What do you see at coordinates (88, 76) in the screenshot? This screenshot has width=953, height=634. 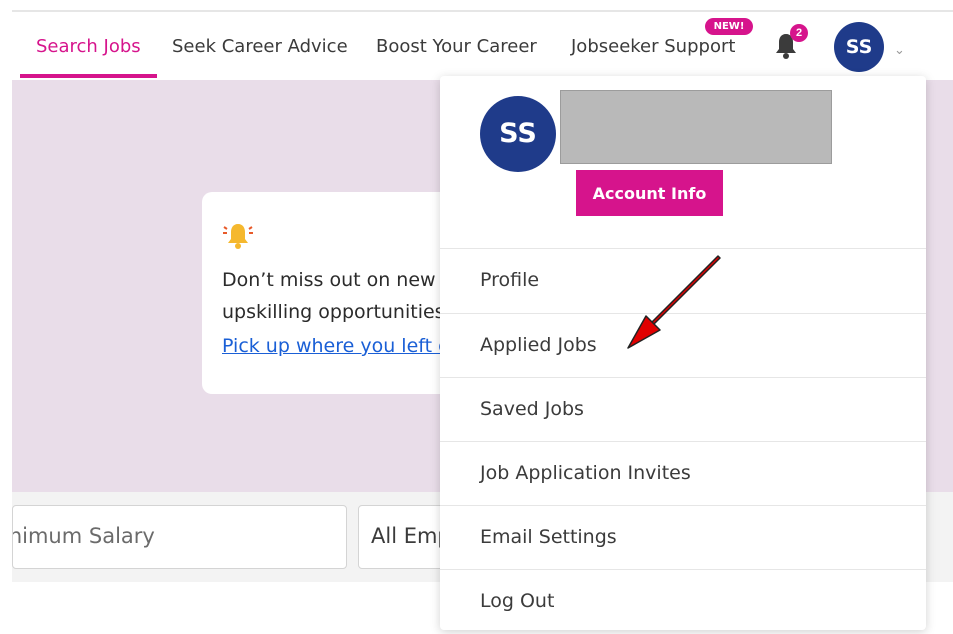 I see `active-tab-underline` at bounding box center [88, 76].